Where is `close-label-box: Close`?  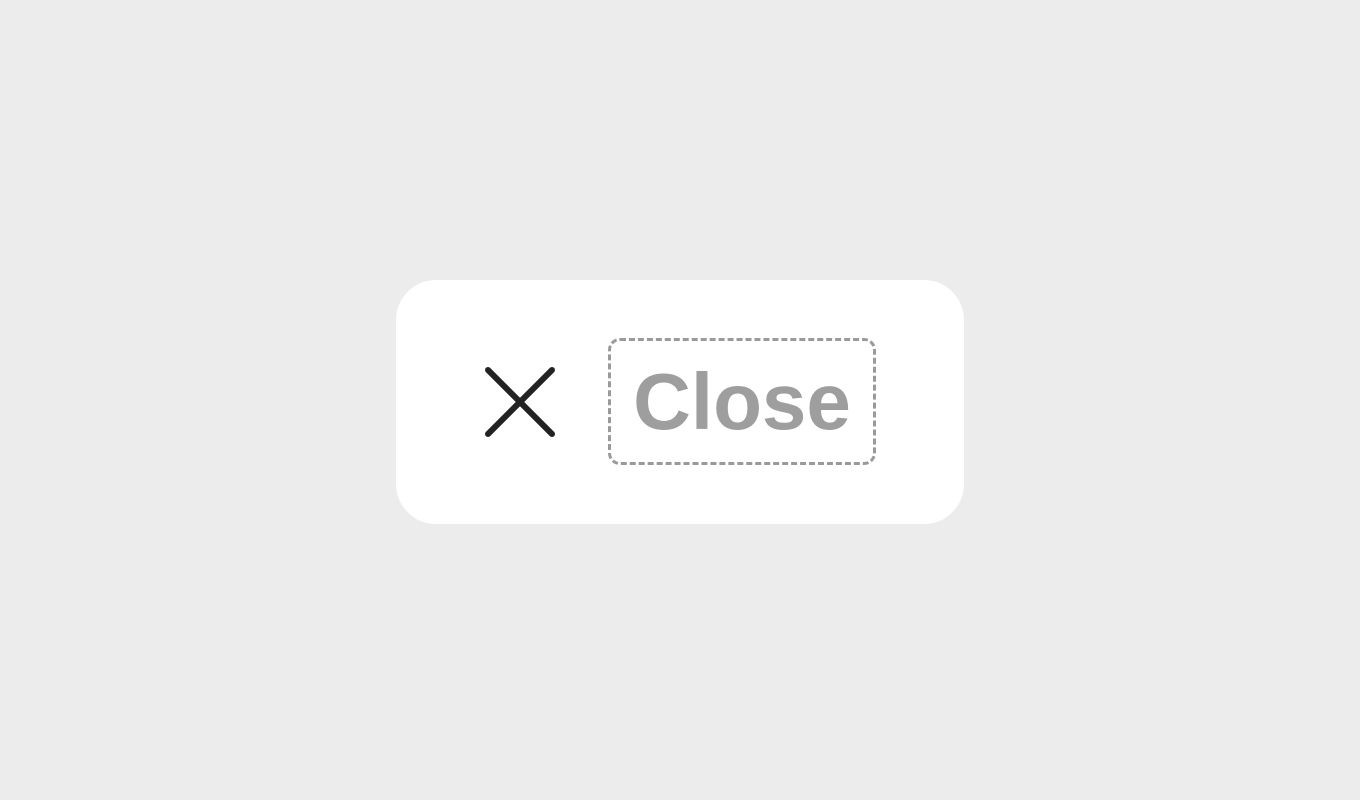
close-label-box: Close is located at coordinates (742, 401).